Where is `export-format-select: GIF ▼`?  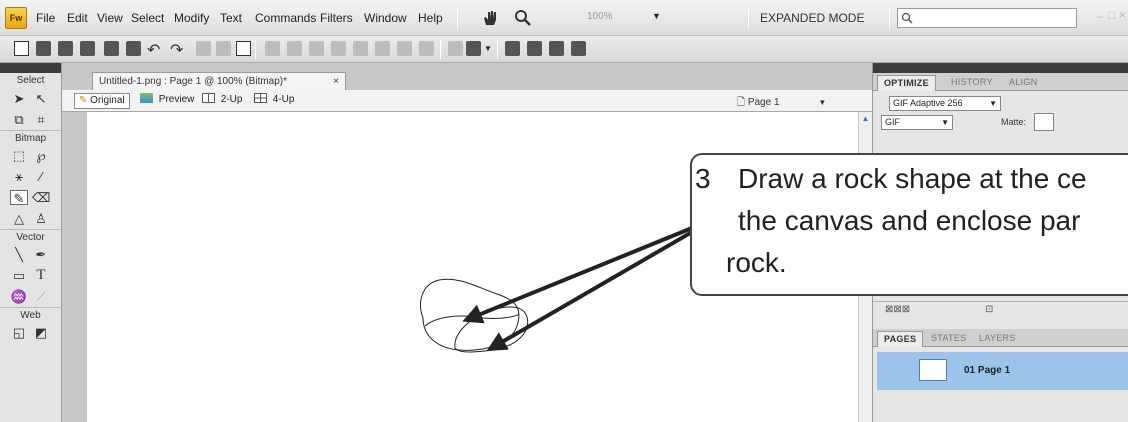 export-format-select: GIF ▼ is located at coordinates (917, 122).